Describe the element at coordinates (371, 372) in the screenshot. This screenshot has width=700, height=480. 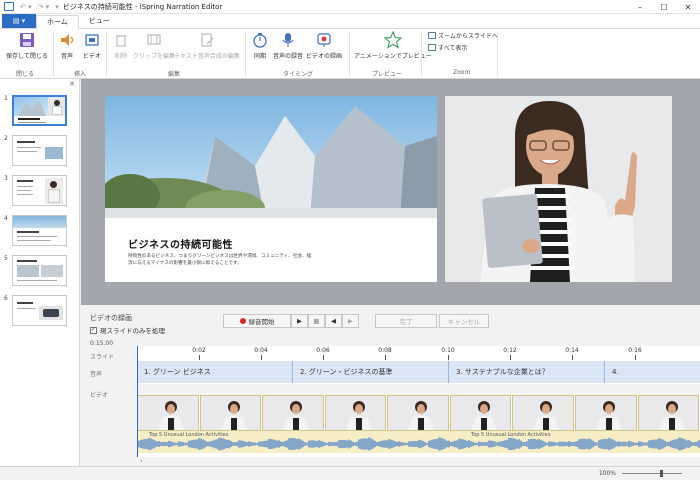
I see `audio-segment: 2. グリーン・ビジネスの基準` at that location.